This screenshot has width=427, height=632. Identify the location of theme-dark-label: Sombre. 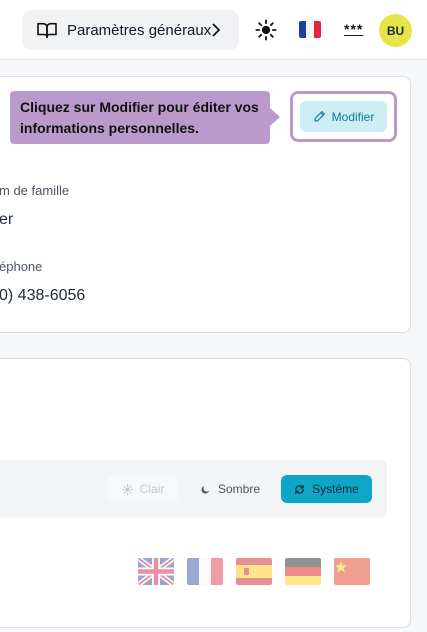
(239, 489).